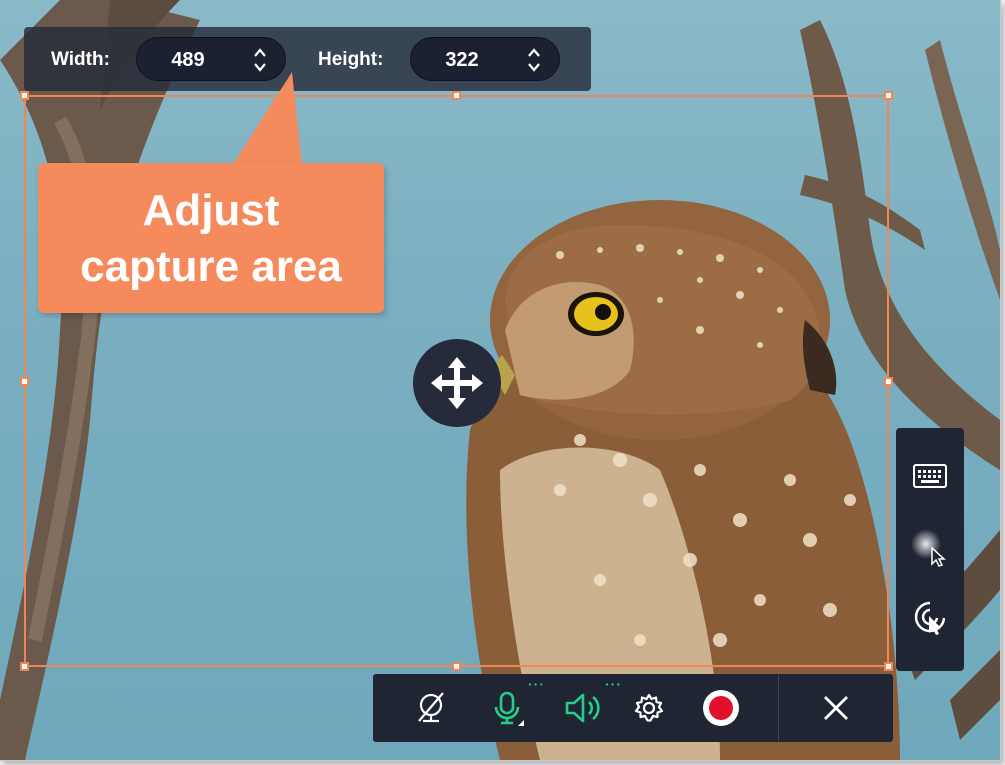 This screenshot has width=1005, height=765. What do you see at coordinates (888, 666) in the screenshot?
I see `resize-handle-bottom-right` at bounding box center [888, 666].